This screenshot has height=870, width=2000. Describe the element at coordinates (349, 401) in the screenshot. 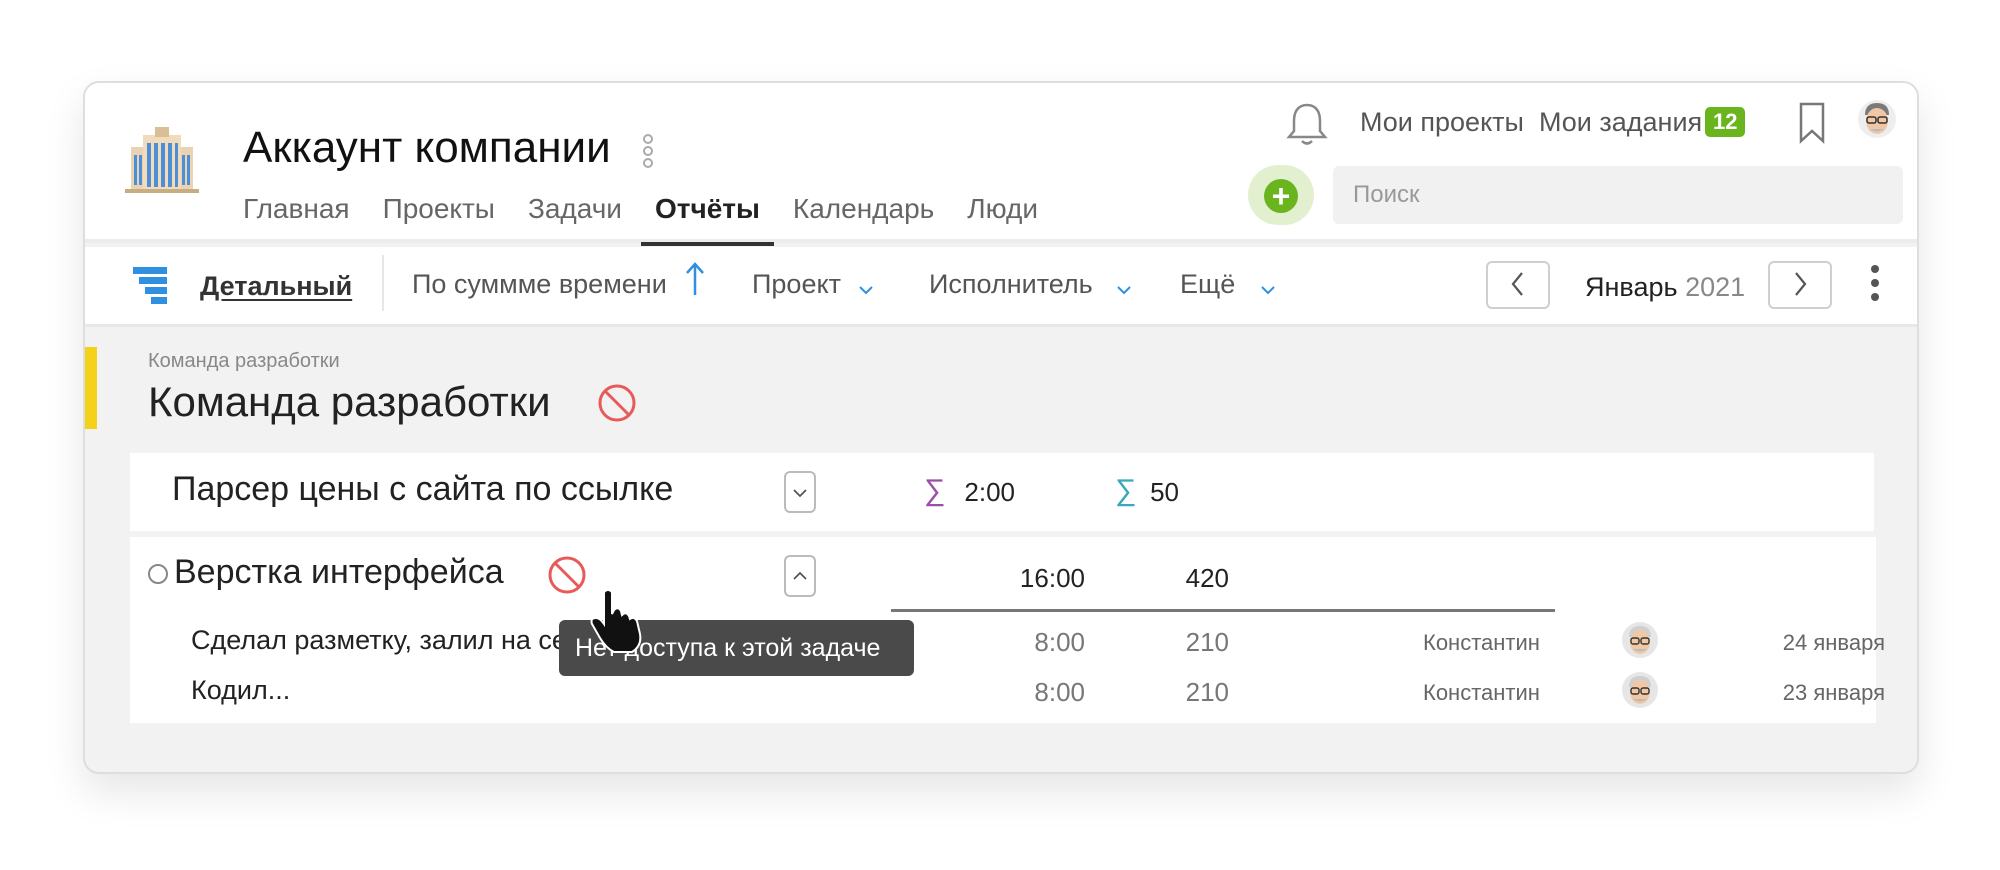

I see `group-title: Команда разработки` at that location.